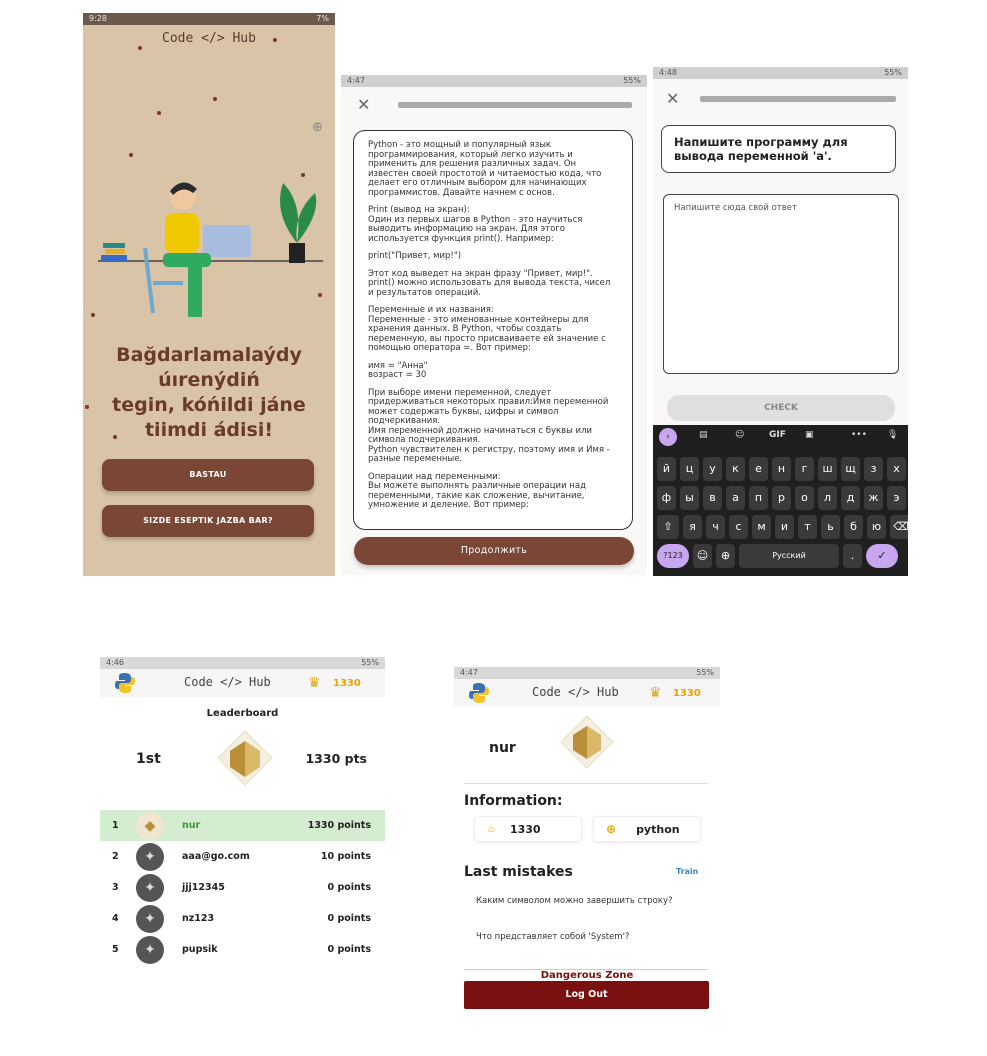  Describe the element at coordinates (712, 498) in the screenshot. I see `letter-key: в` at that location.